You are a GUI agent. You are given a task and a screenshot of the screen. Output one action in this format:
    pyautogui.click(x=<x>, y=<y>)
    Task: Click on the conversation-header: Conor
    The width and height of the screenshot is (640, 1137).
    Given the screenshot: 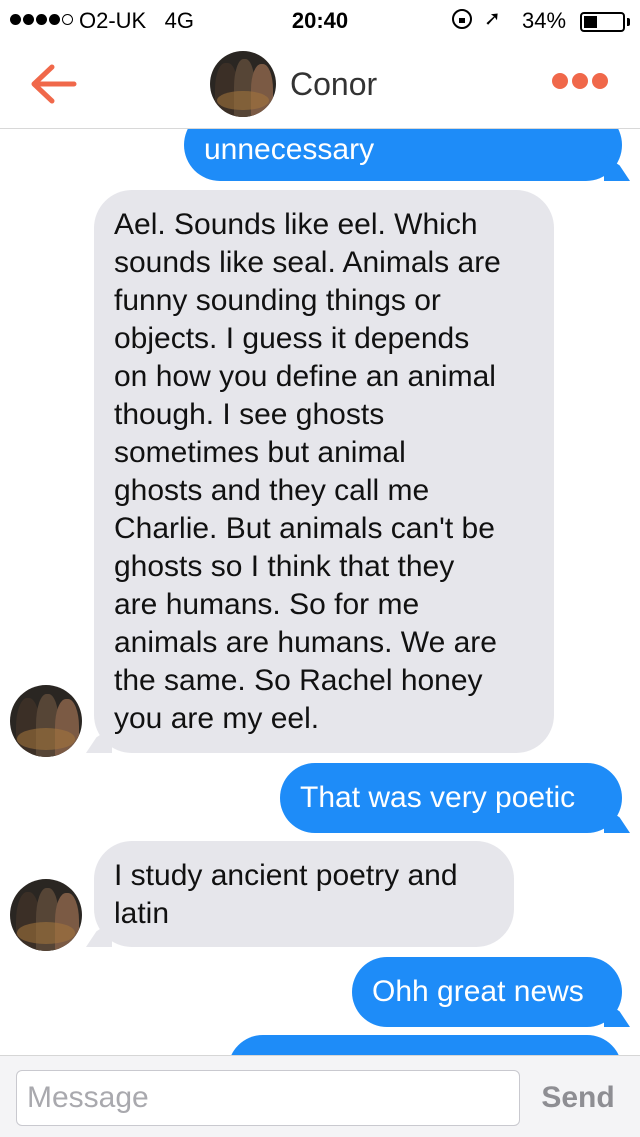 What is the action you would take?
    pyautogui.click(x=320, y=84)
    